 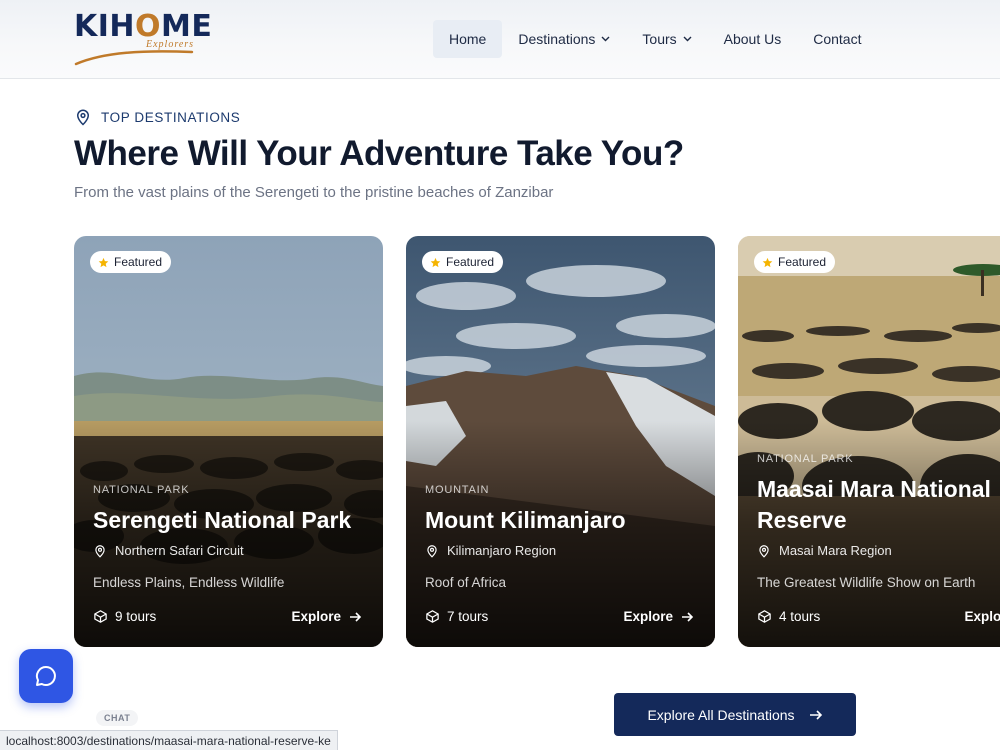 I want to click on card-region: Kilimanjaro Region, so click(x=490, y=550).